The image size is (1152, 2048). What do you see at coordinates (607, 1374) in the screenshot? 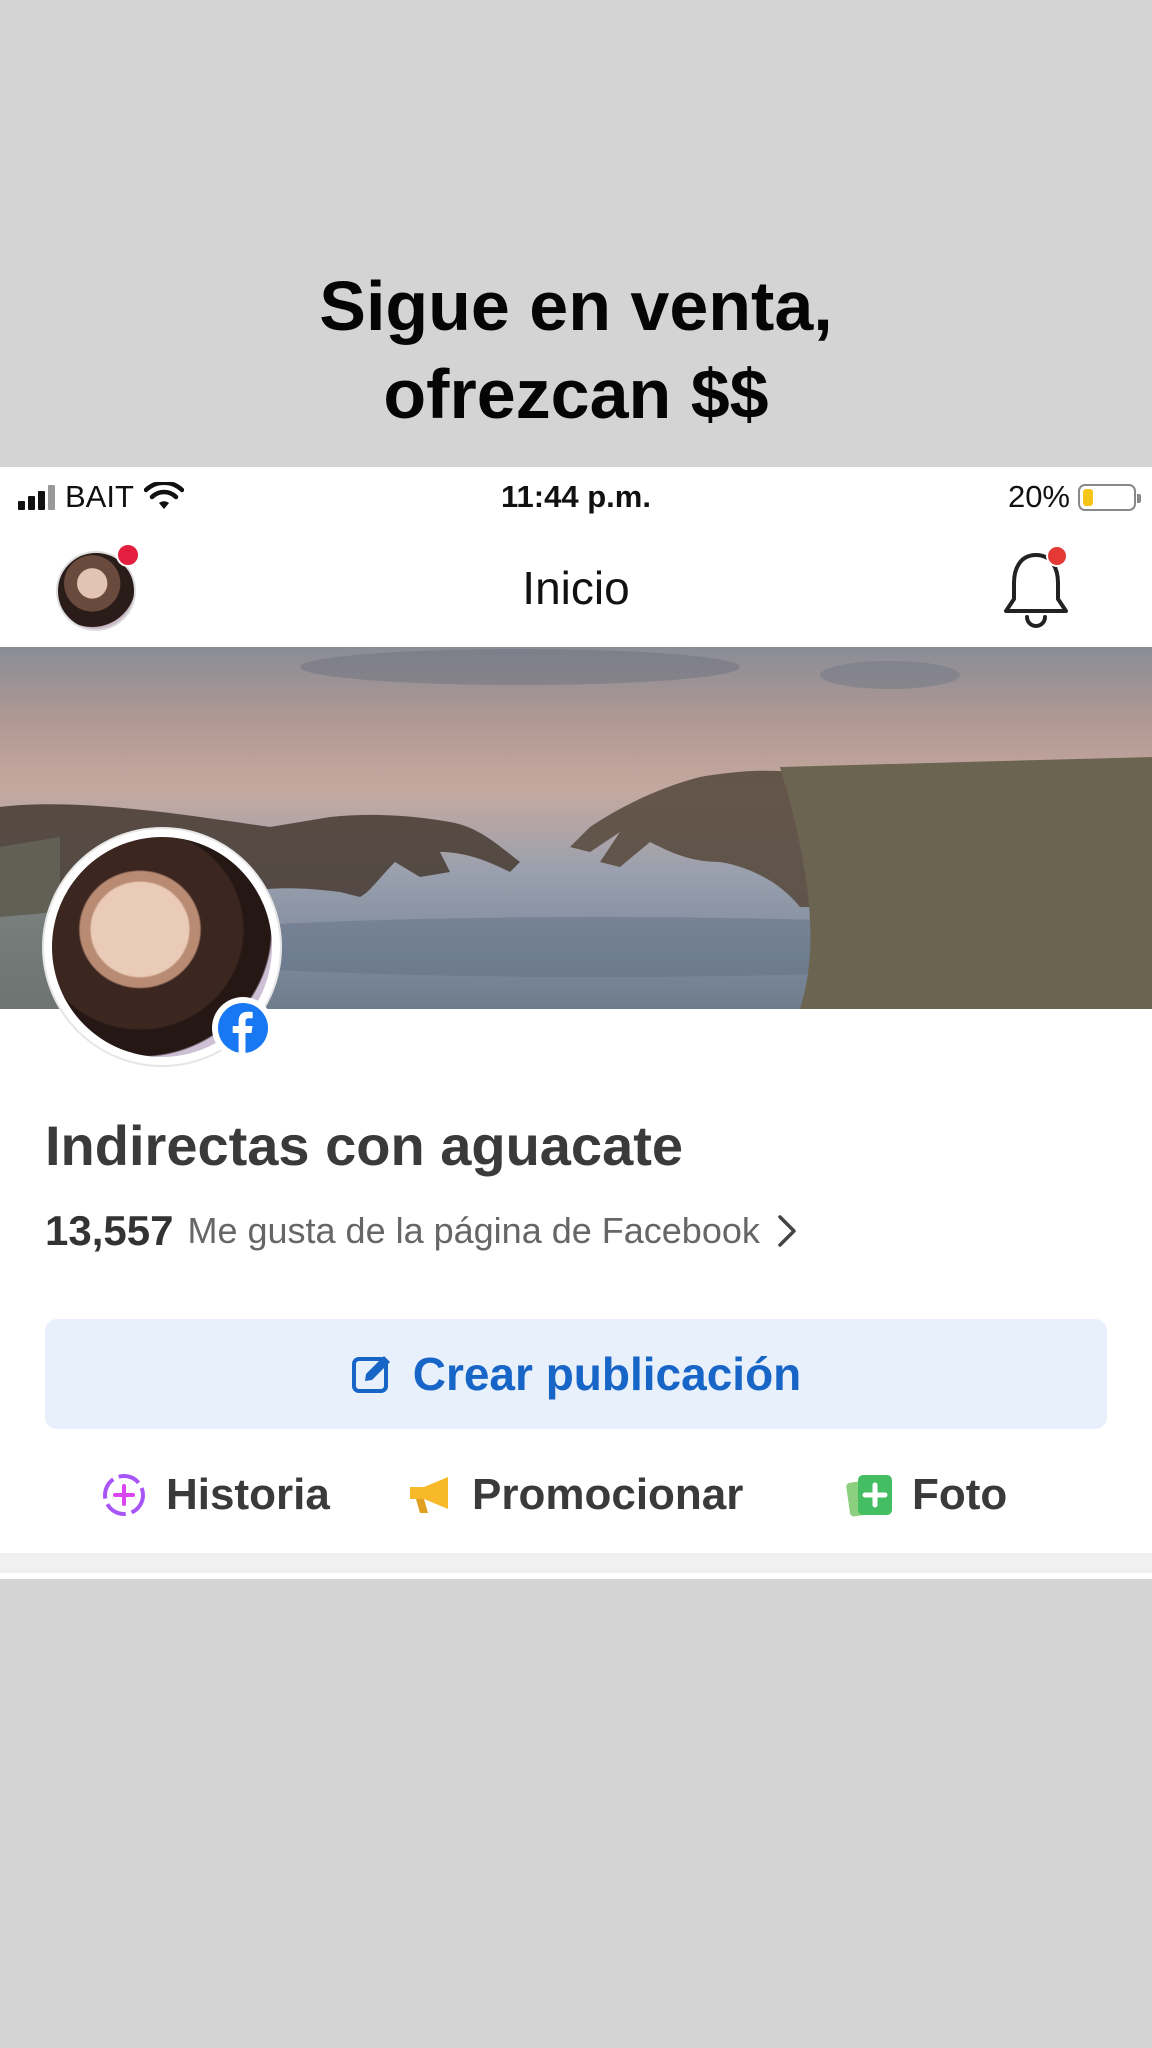
I see `create-post-label: Crear publicación` at bounding box center [607, 1374].